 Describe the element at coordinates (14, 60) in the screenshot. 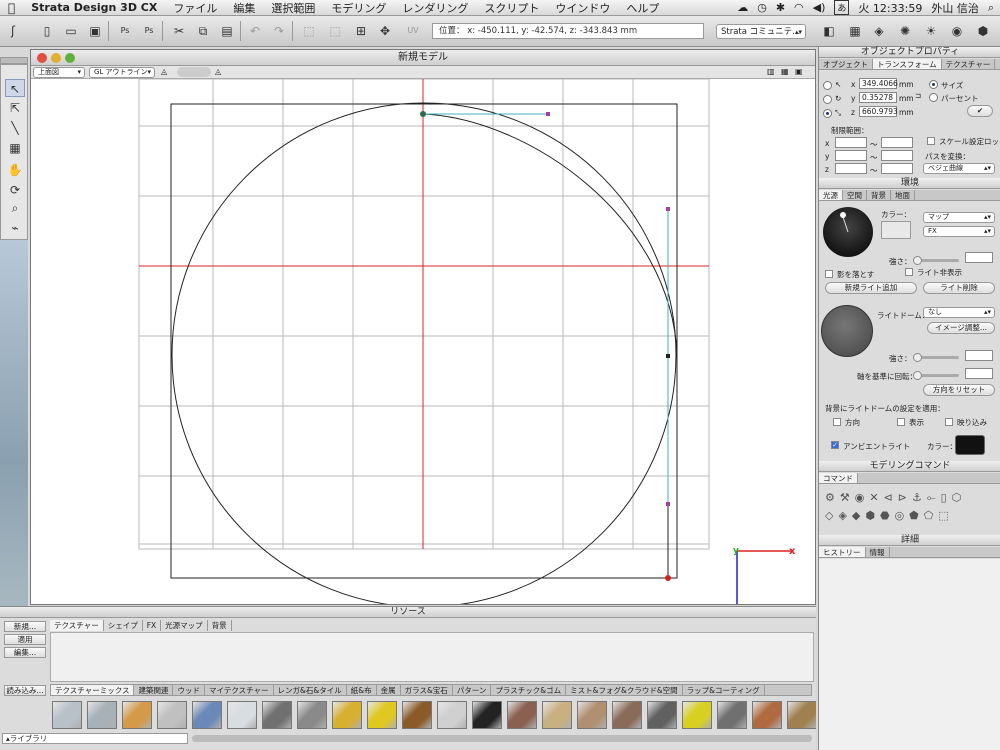

I see `tool-palette-header` at that location.